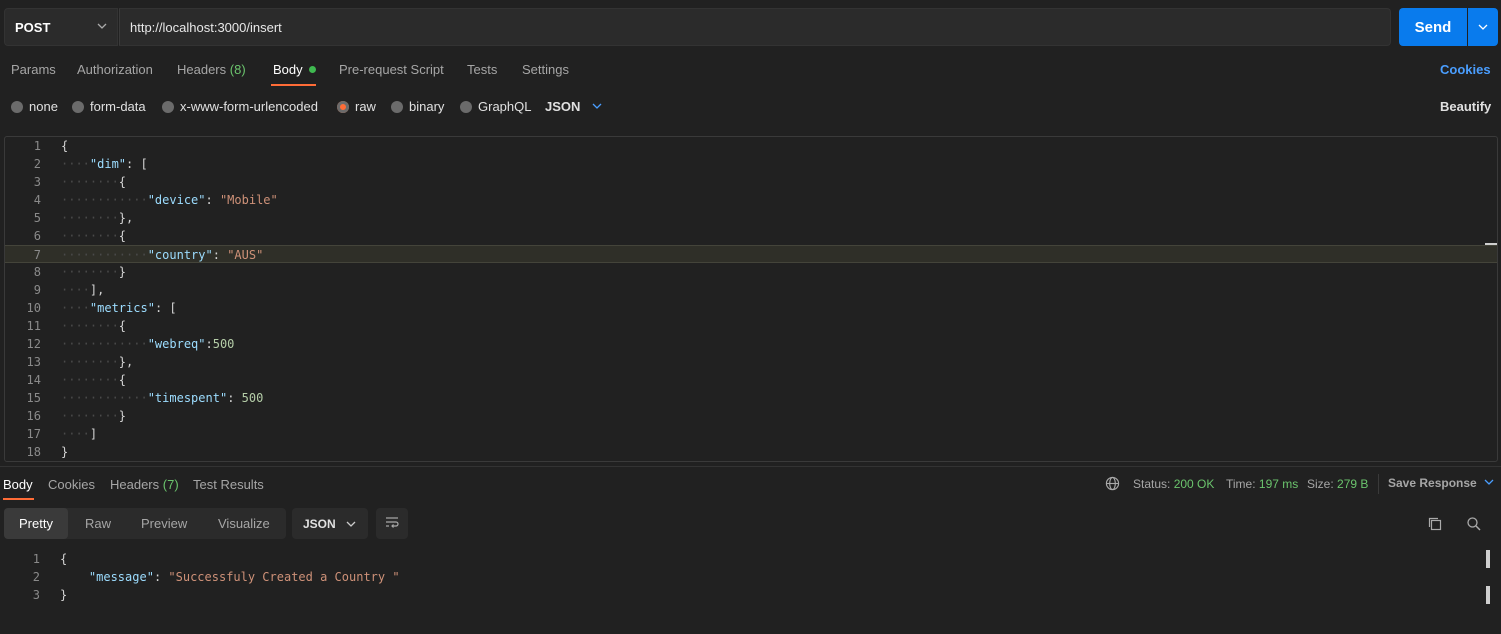  What do you see at coordinates (148, 344) in the screenshot?
I see `code-text: ············"webreq":500` at bounding box center [148, 344].